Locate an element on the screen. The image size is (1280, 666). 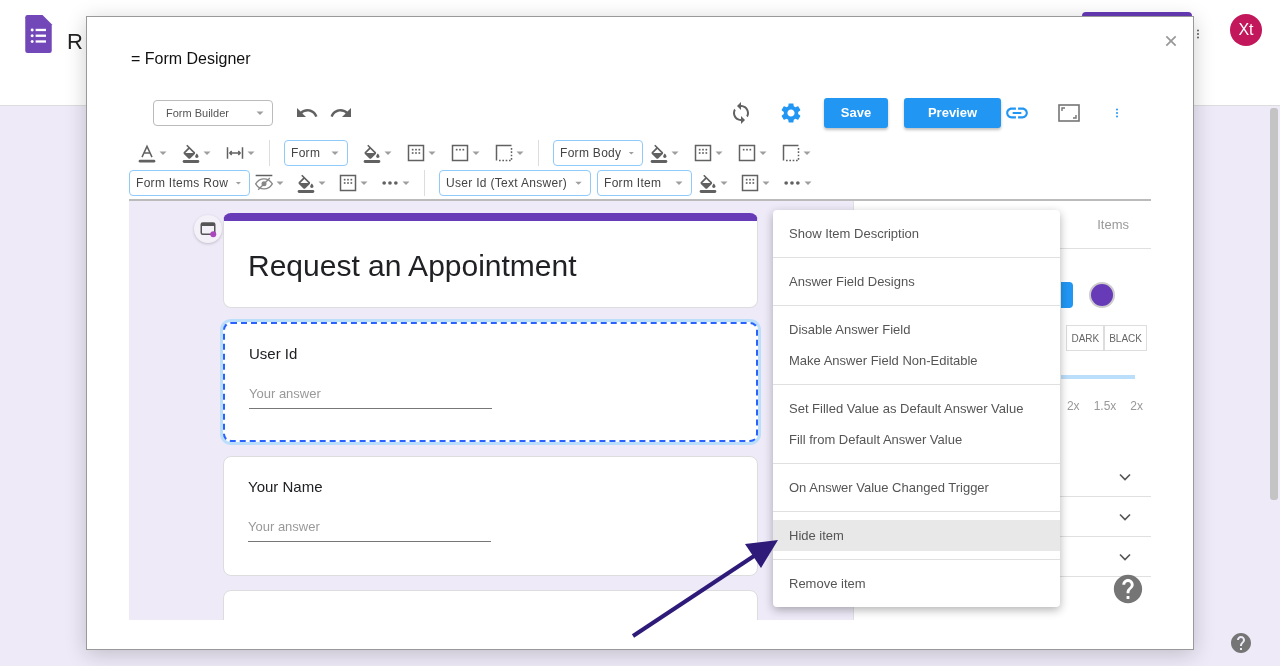
menu-item: Fill from Default Answer Value is located at coordinates (916, 439).